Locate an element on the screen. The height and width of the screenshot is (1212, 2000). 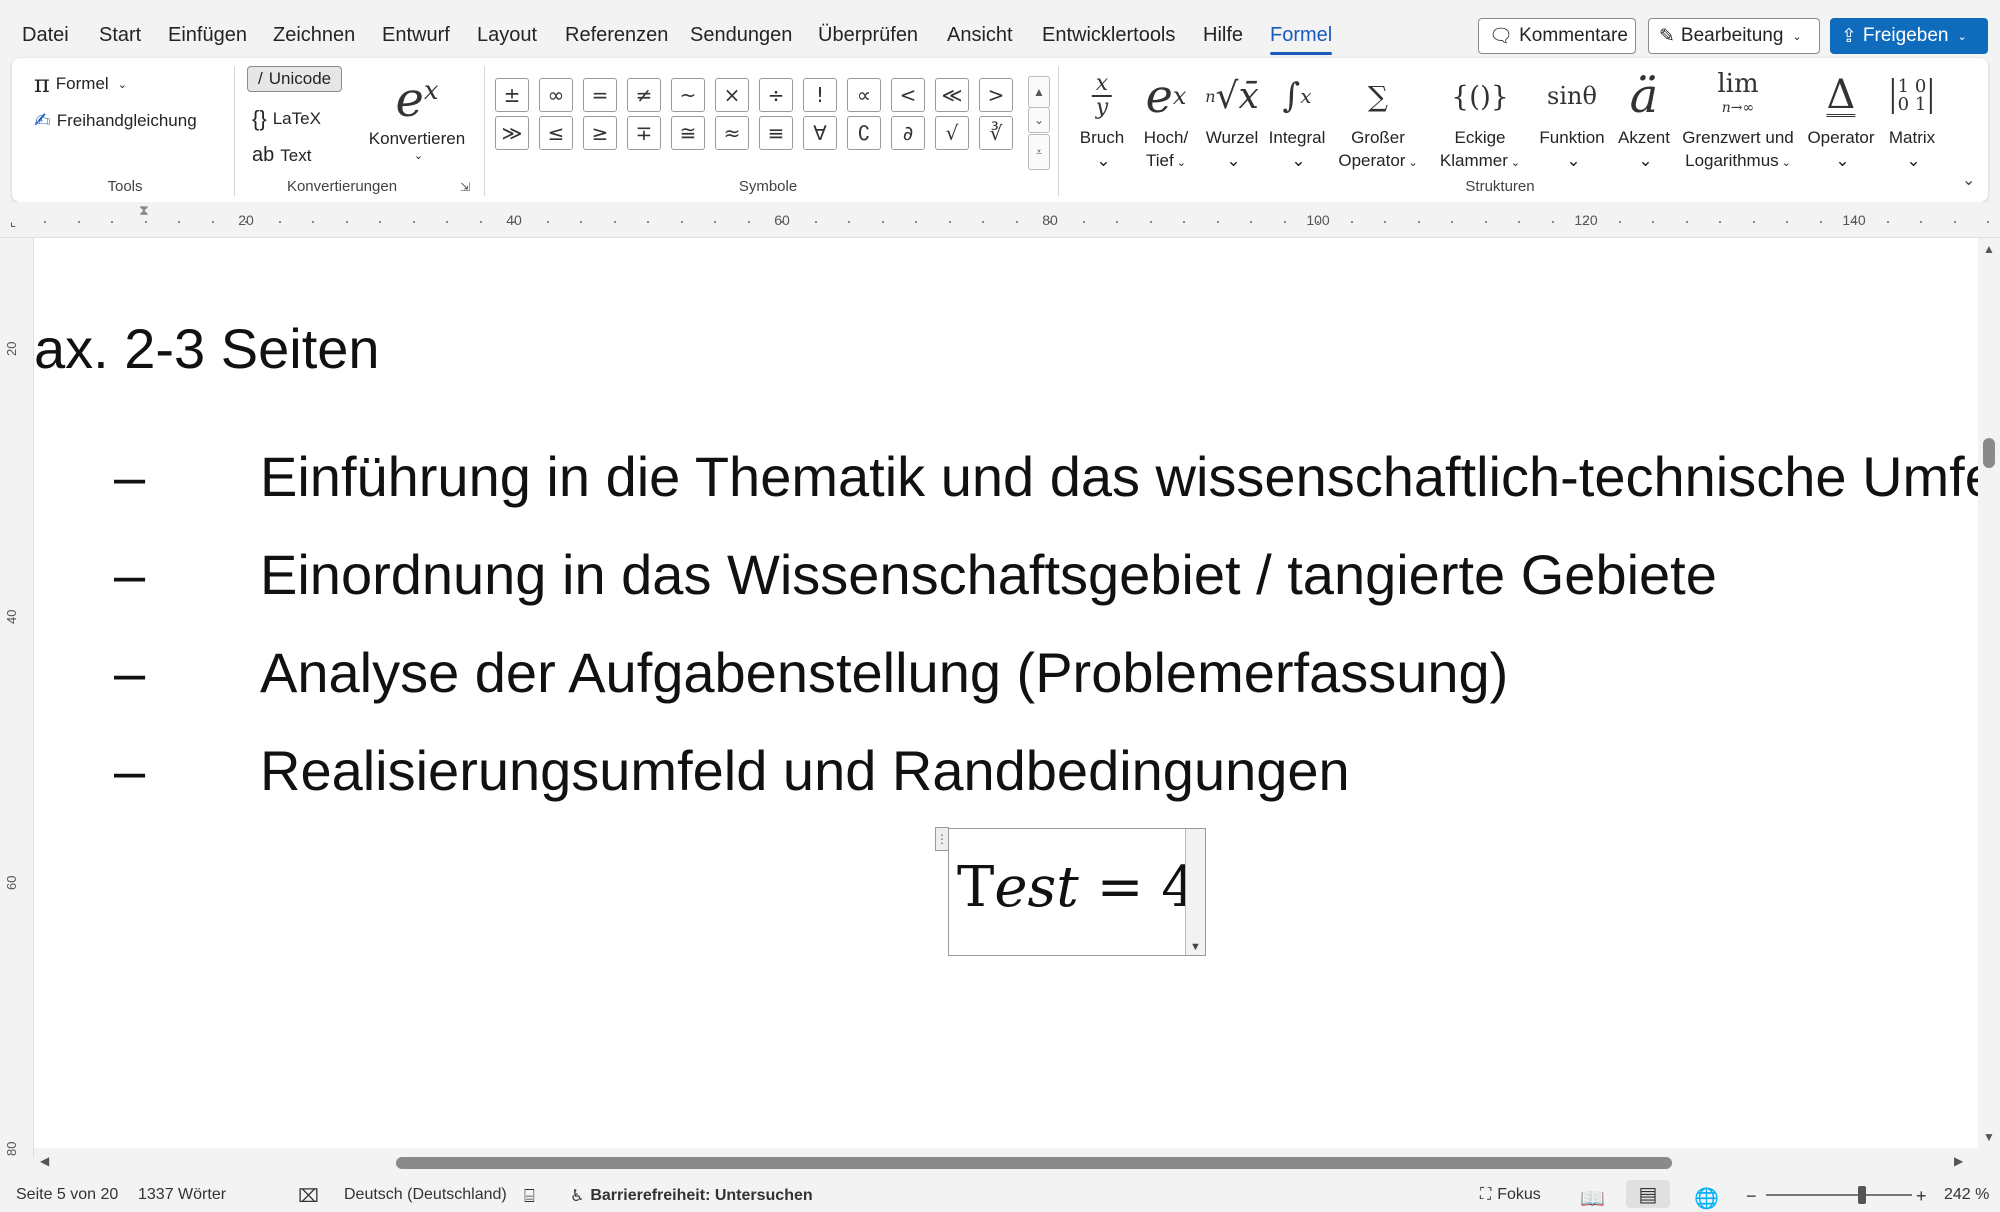
dialog-launcher-icon: ⇲ is located at coordinates (465, 187).